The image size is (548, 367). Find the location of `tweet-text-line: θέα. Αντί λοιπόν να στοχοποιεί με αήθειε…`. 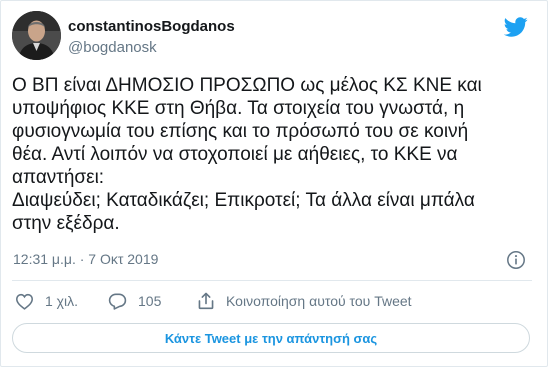

tweet-text-line: θέα. Αντί λοιπόν να στοχοποιεί με αήθειε… is located at coordinates (235, 154).